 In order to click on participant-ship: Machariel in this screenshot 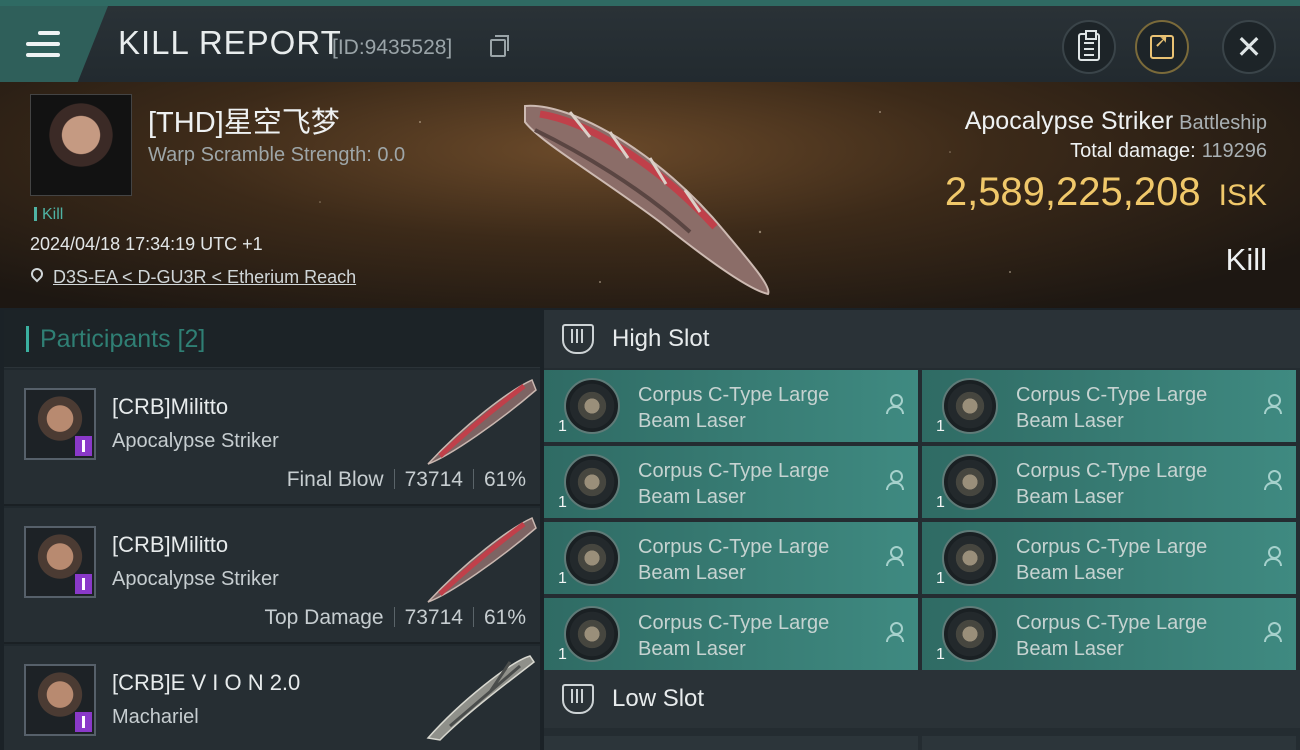, I will do `click(155, 717)`.